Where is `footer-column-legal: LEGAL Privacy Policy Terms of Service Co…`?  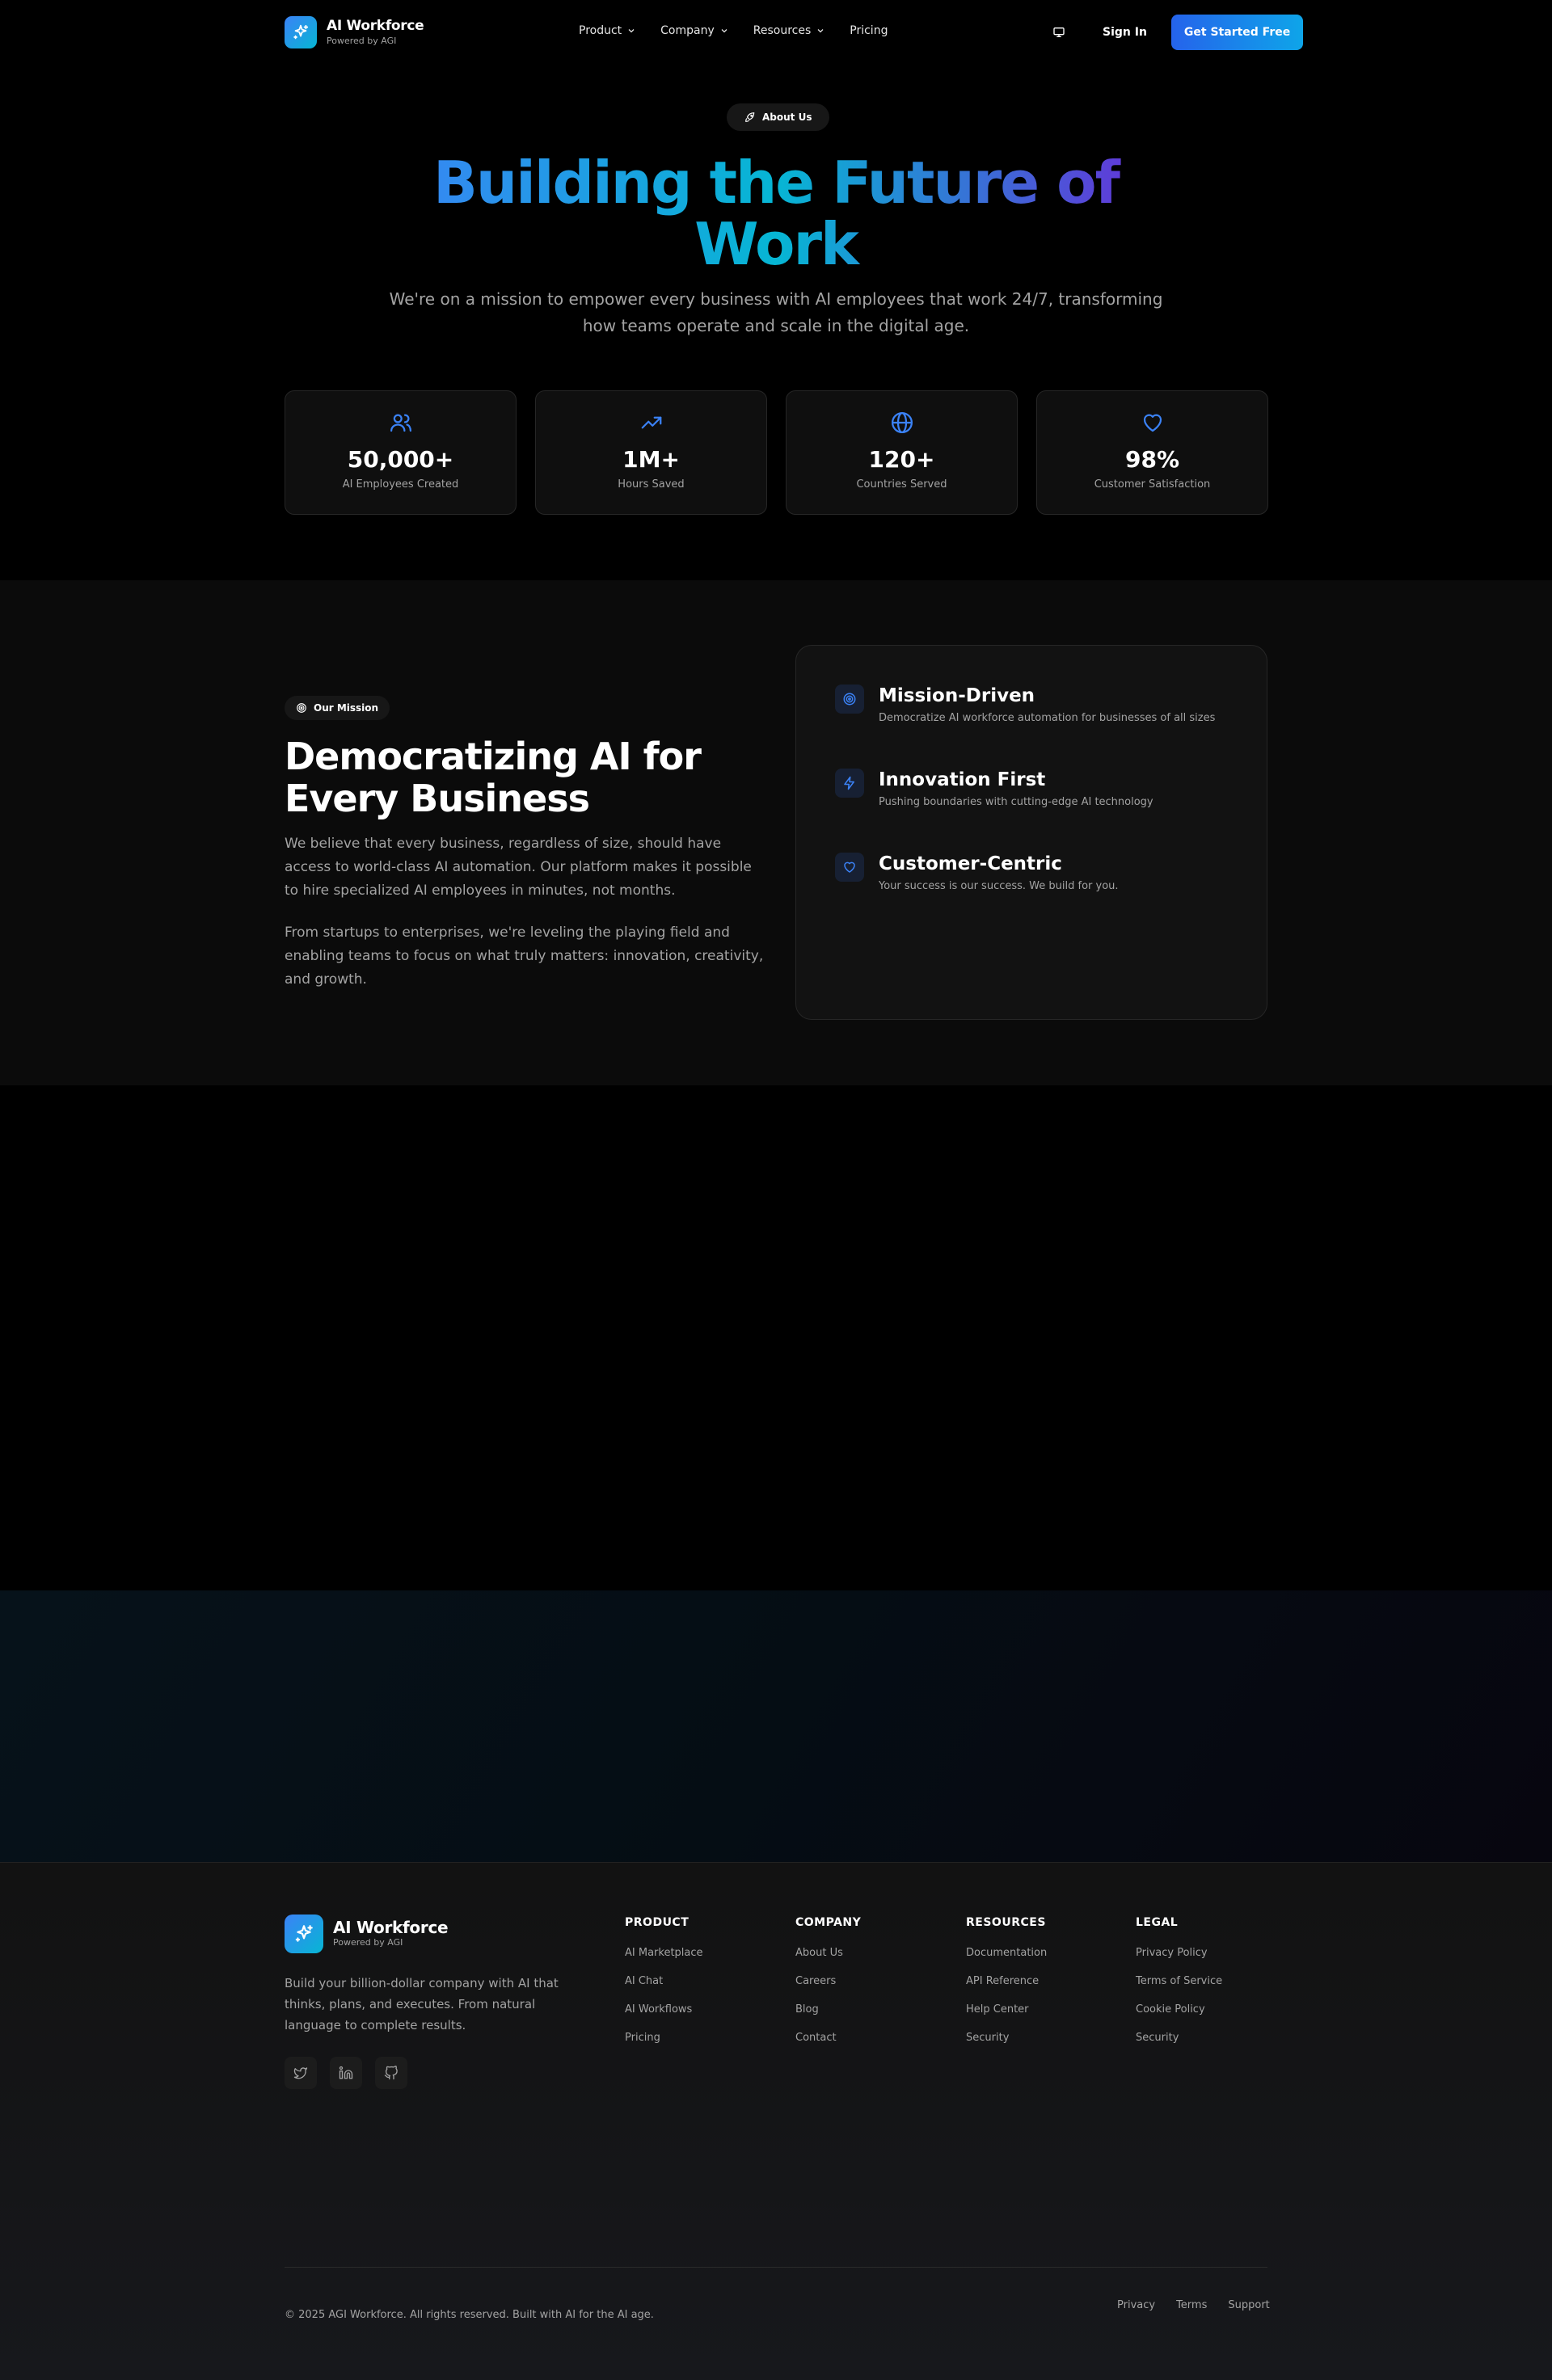 footer-column-legal: LEGAL Privacy Policy Terms of Service Co… is located at coordinates (1179, 1988).